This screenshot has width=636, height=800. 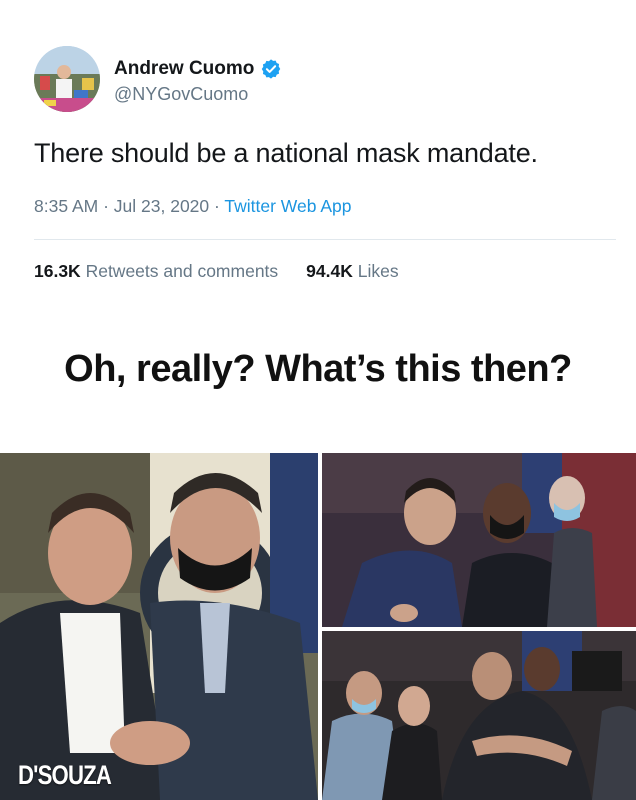 I want to click on author-name: Andrew Cuomo, so click(x=184, y=69).